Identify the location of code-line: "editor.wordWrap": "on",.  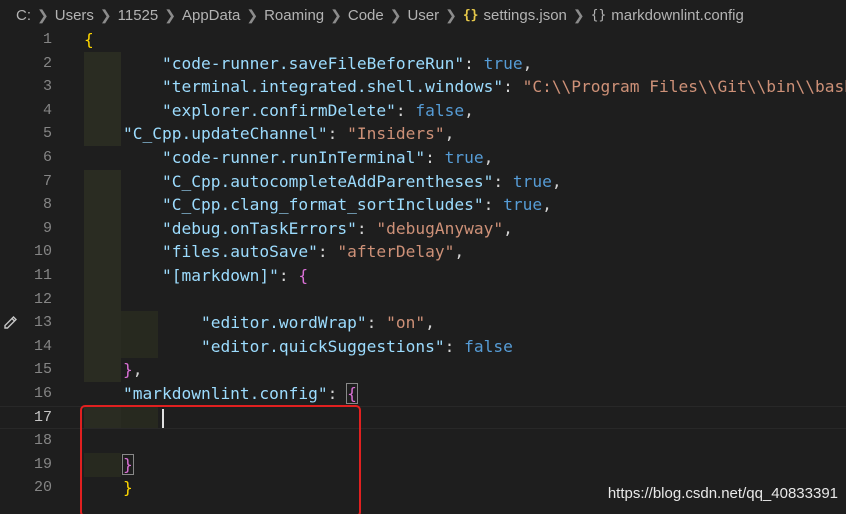
(317, 323).